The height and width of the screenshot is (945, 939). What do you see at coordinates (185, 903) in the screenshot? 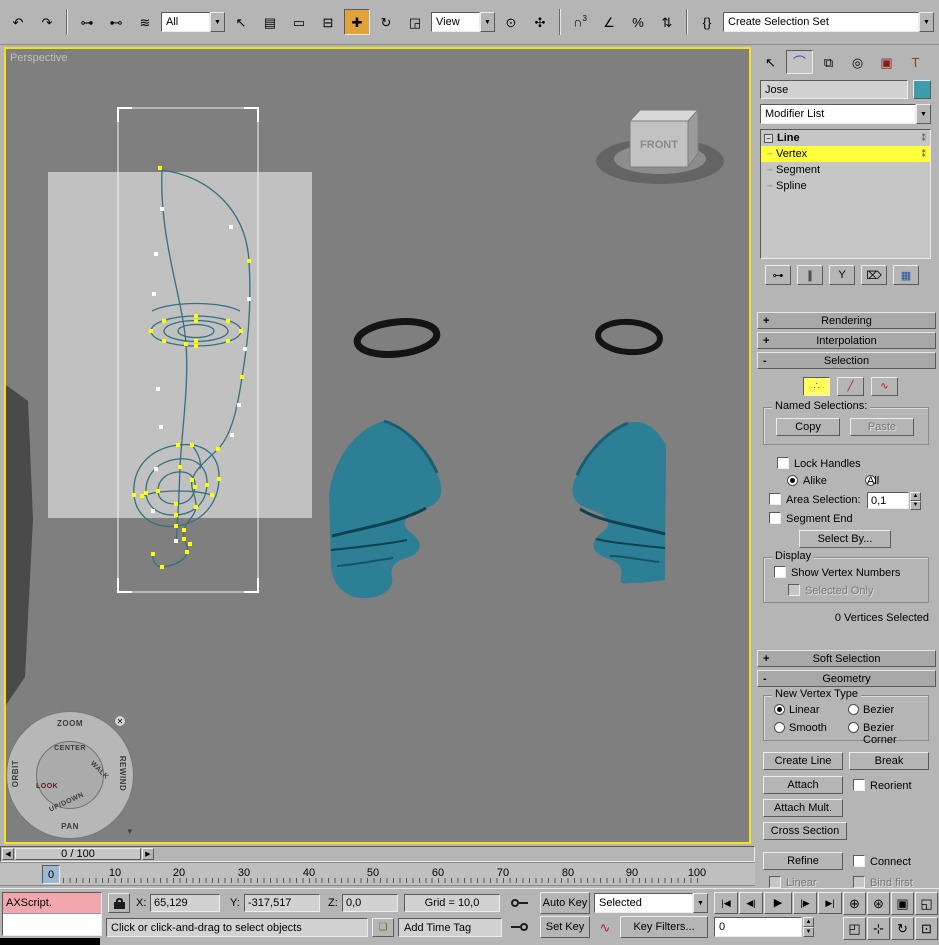
I see `x-coord-field: 65,129` at bounding box center [185, 903].